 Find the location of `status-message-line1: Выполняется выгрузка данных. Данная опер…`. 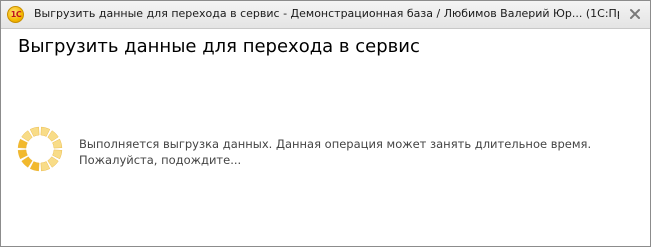

status-message-line1: Выполняется выгрузка данных. Данная опер… is located at coordinates (335, 144).